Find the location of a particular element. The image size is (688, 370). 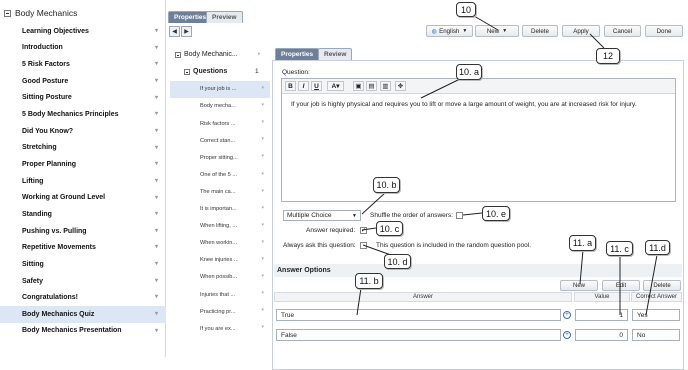

nav-item: Stretching ▾ is located at coordinates (83, 148).